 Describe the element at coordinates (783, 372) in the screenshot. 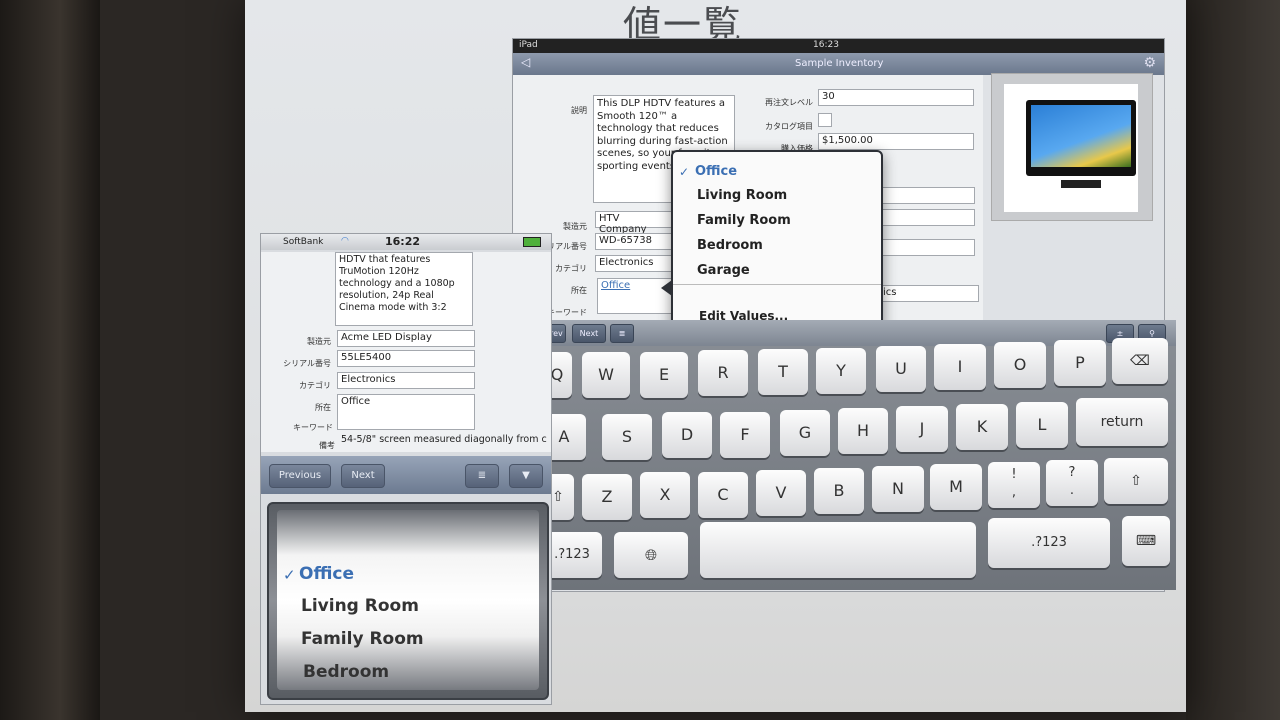

I see `key-t: T` at that location.